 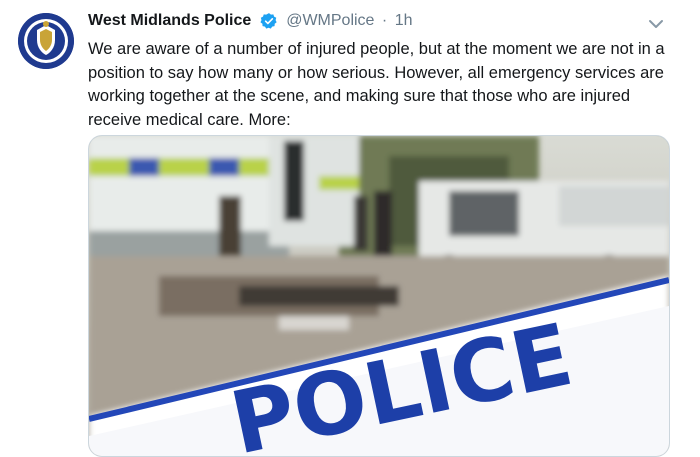 I want to click on avatar, so click(x=46, y=41).